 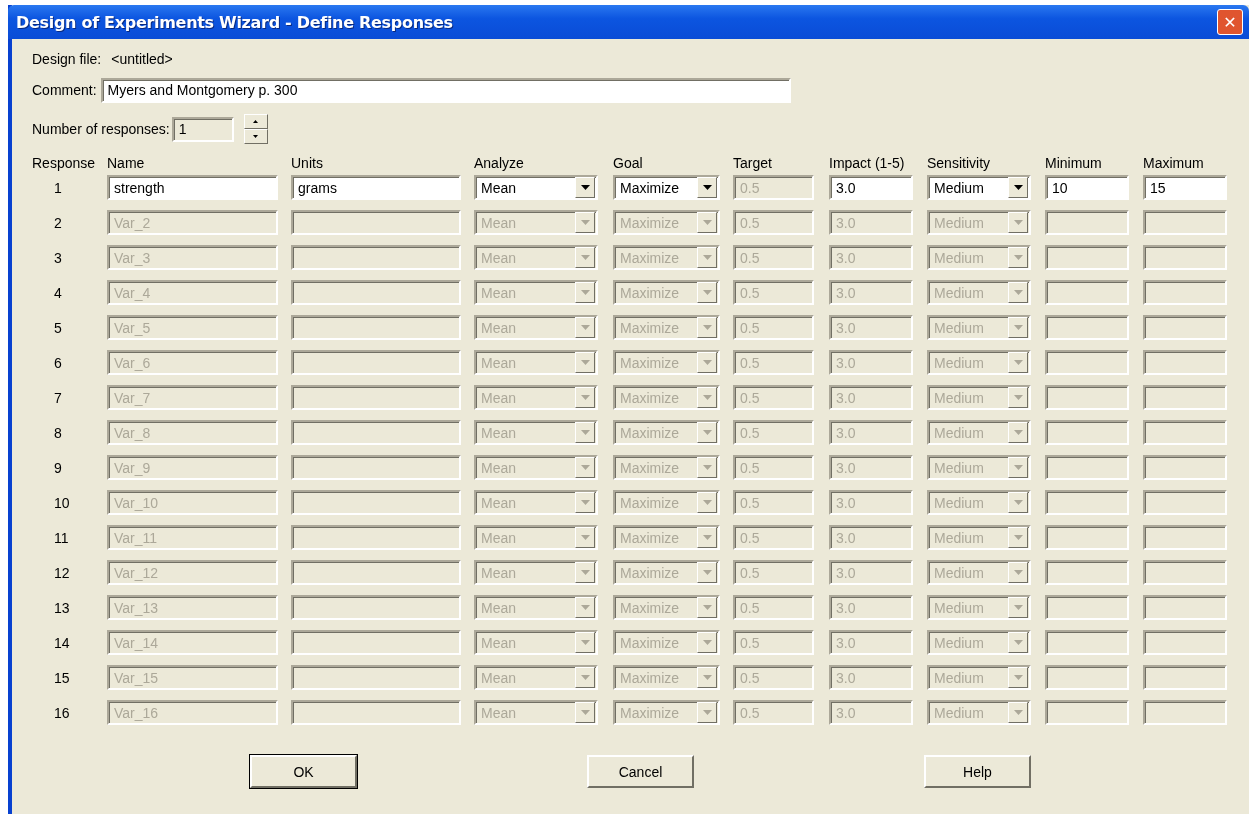 I want to click on response-number: 2, so click(x=58, y=223).